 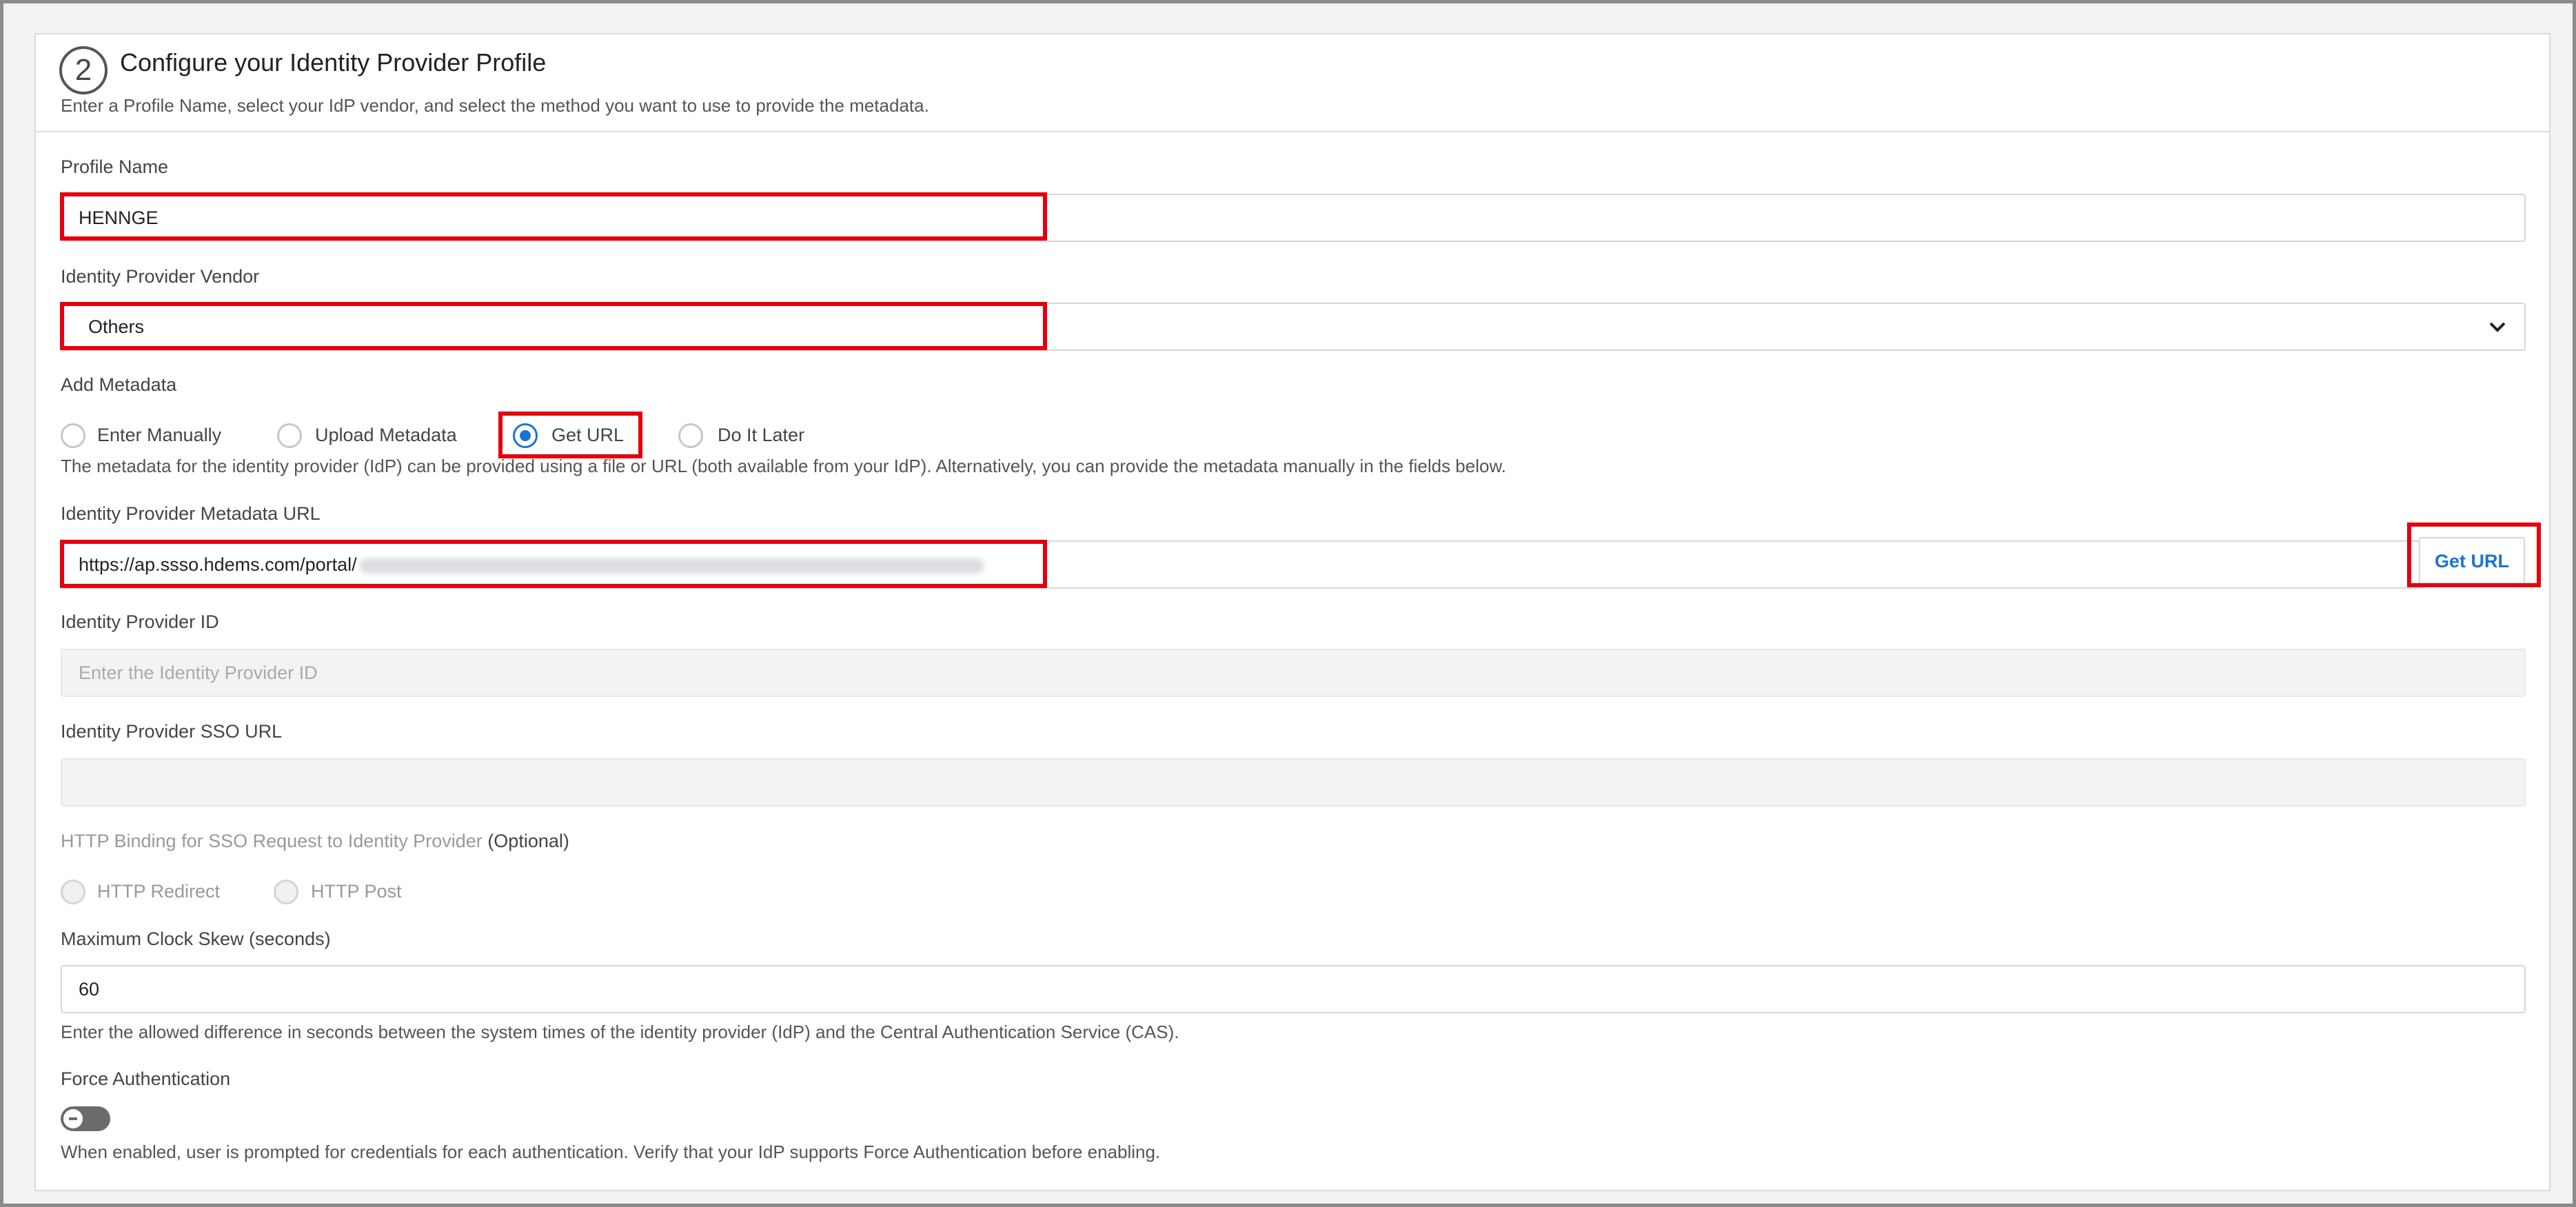 I want to click on toggle-knob-icon, so click(x=73, y=1119).